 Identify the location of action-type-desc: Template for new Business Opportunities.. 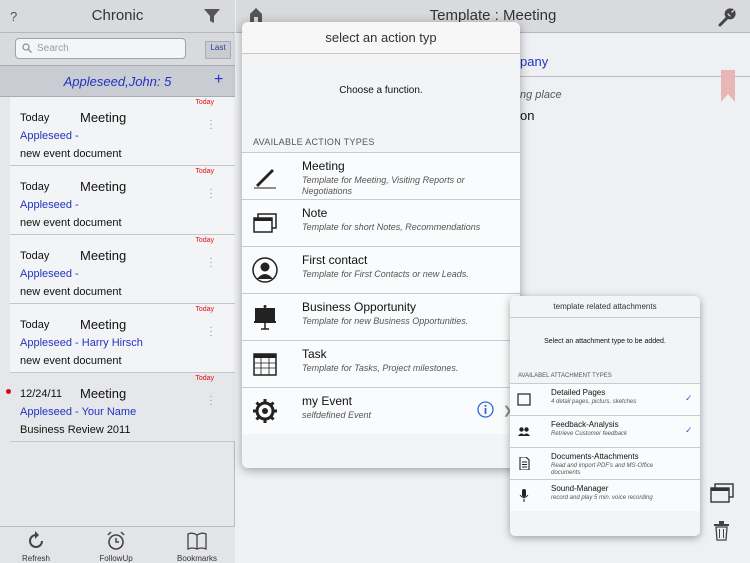
(385, 321).